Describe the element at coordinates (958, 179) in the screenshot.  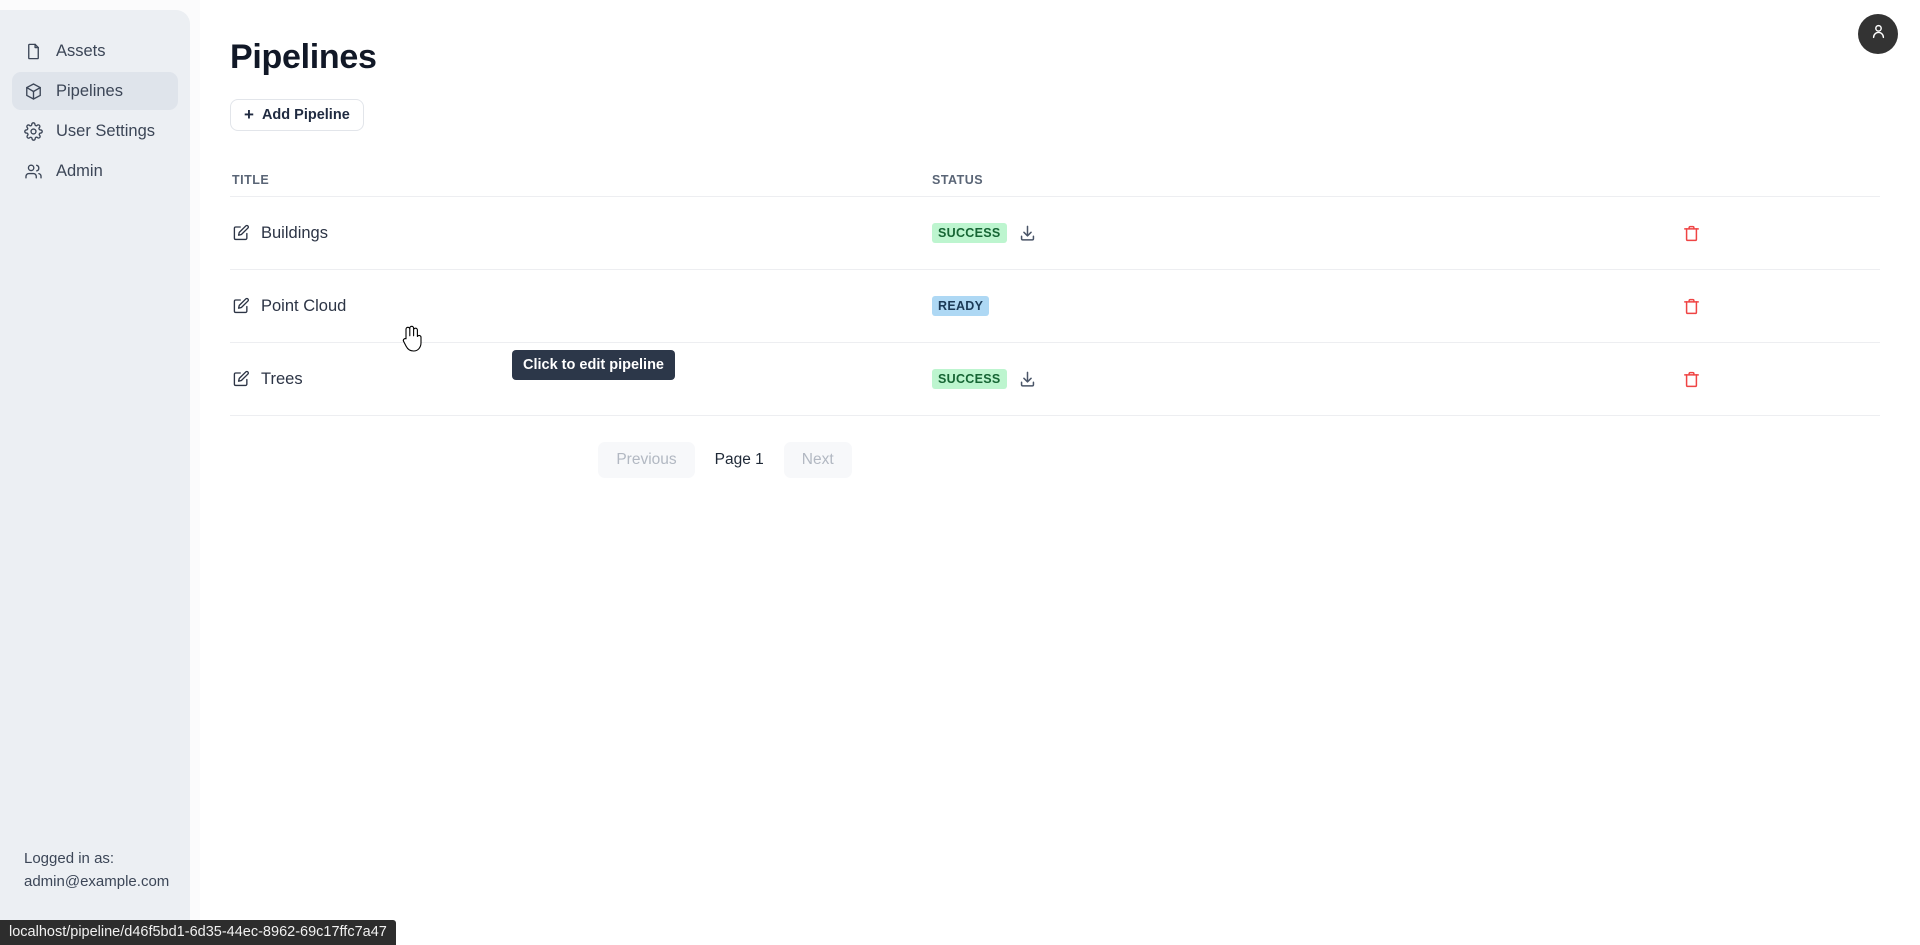
I see `column-header-status: STATUS` at that location.